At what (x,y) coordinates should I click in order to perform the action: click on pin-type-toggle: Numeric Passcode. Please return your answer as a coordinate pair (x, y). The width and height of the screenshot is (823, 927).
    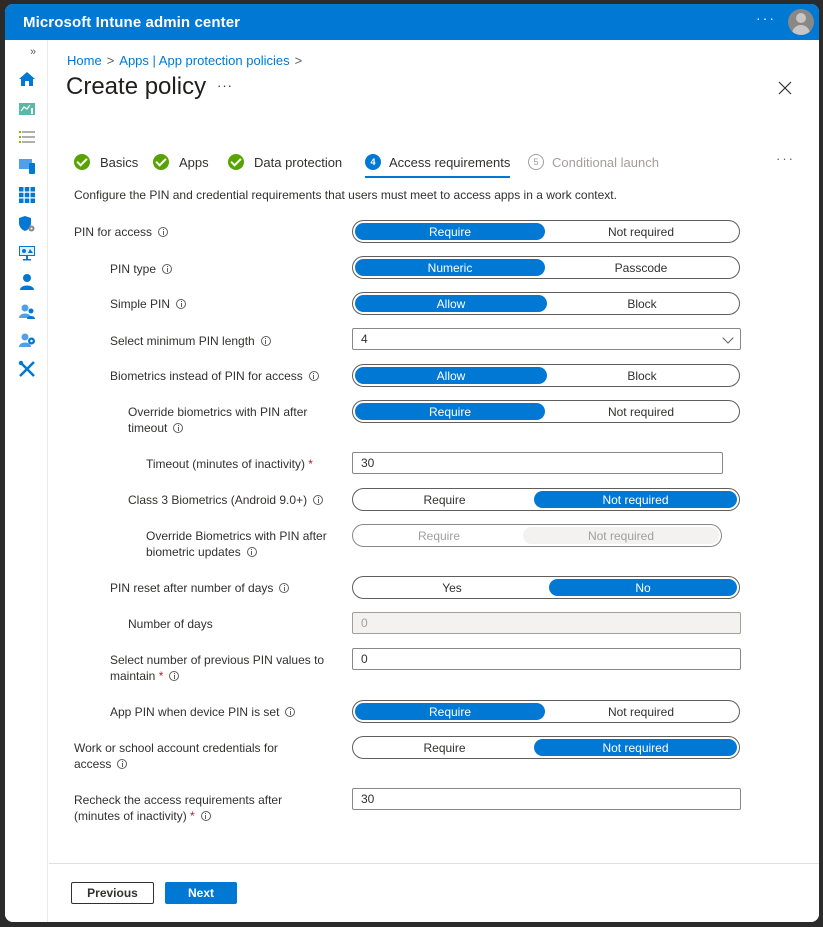
    Looking at the image, I should click on (546, 267).